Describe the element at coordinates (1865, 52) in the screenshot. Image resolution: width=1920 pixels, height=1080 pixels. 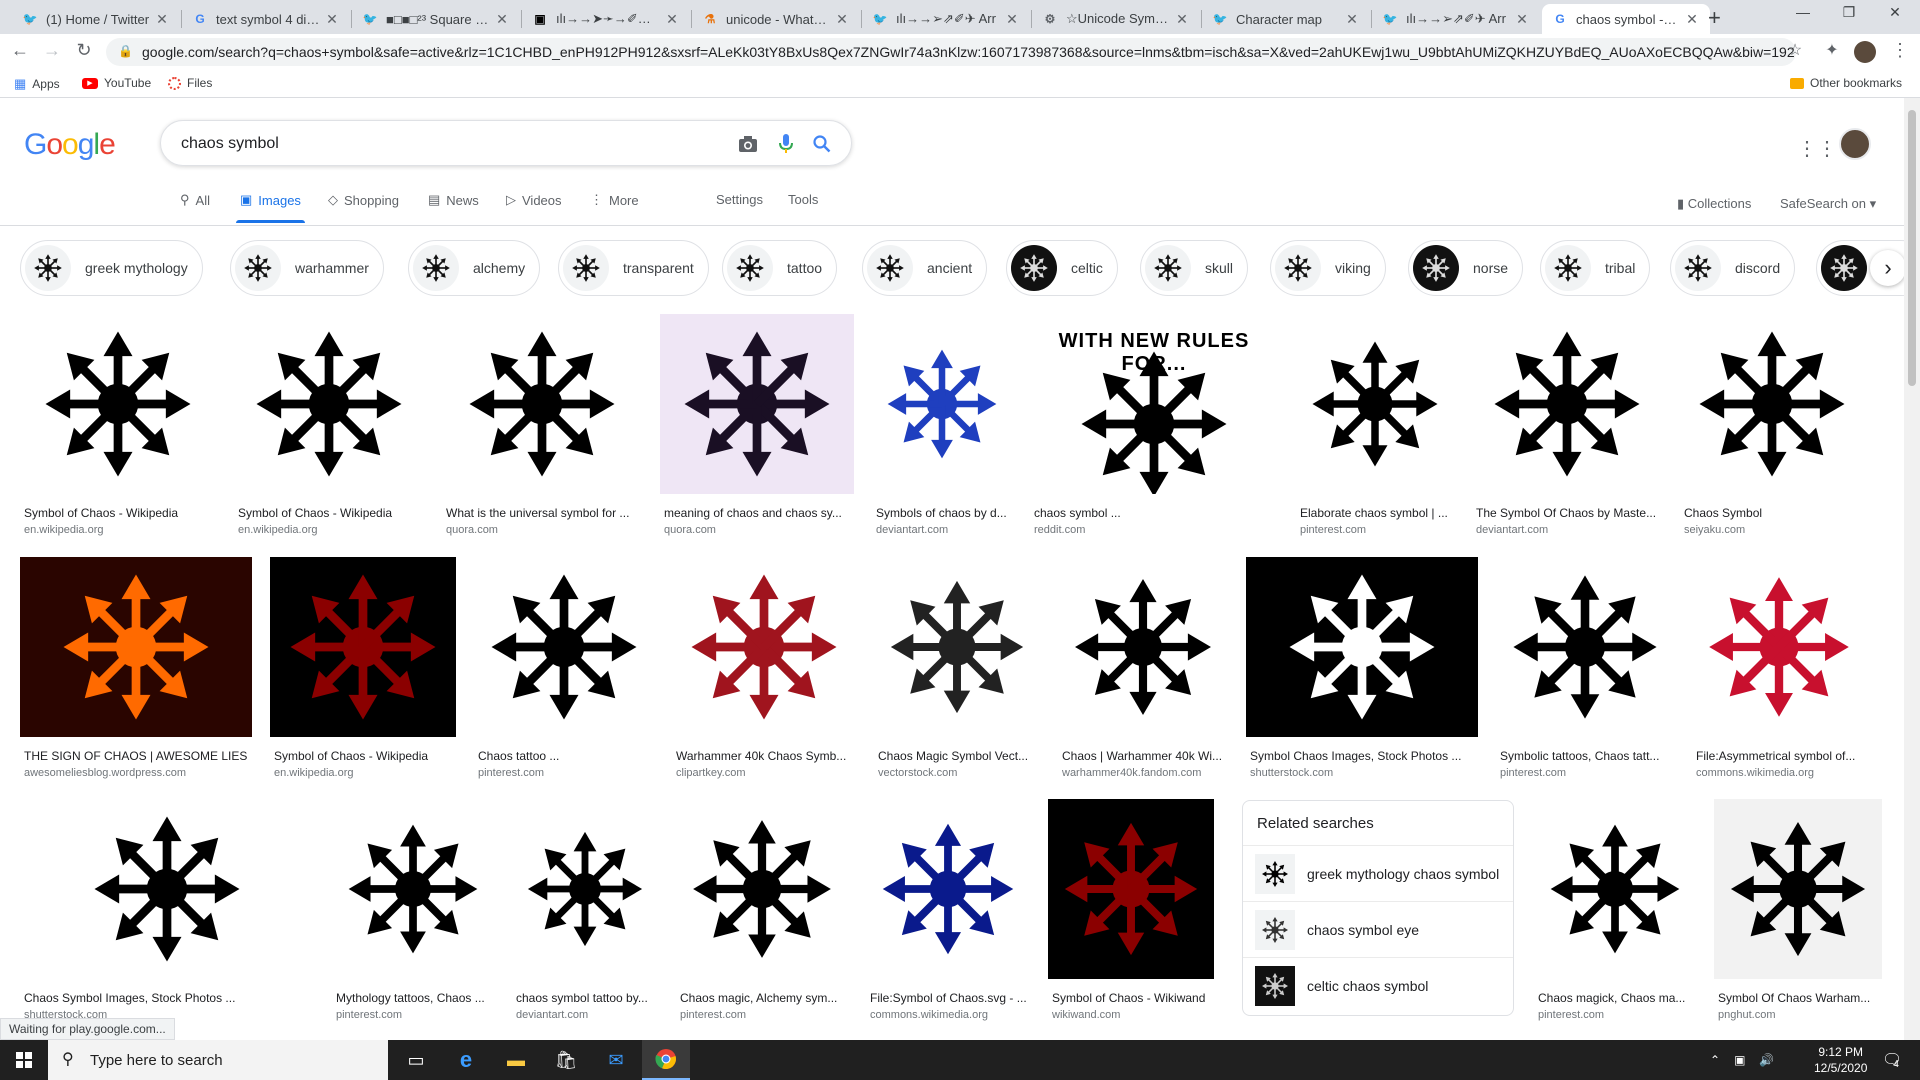
I see `profile-avatar` at that location.